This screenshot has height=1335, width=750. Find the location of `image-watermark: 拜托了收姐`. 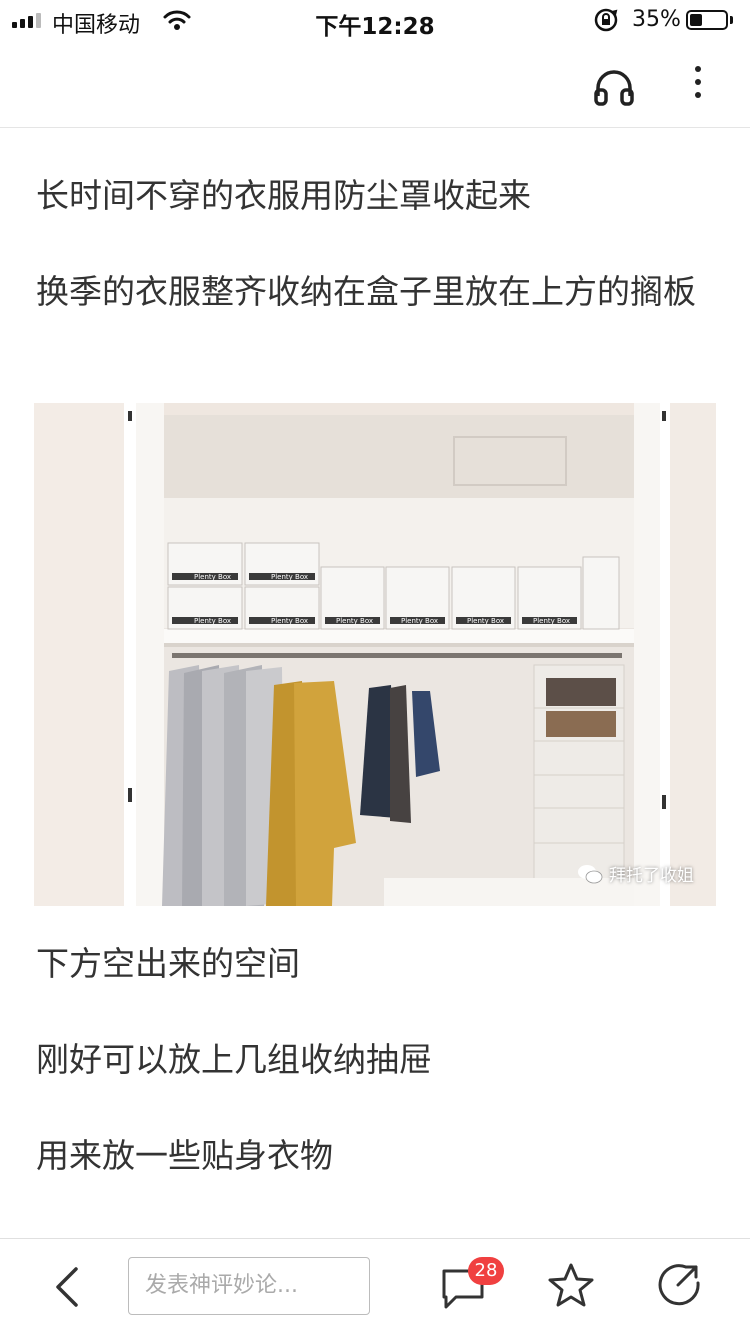

image-watermark: 拜托了收姐 is located at coordinates (635, 873).